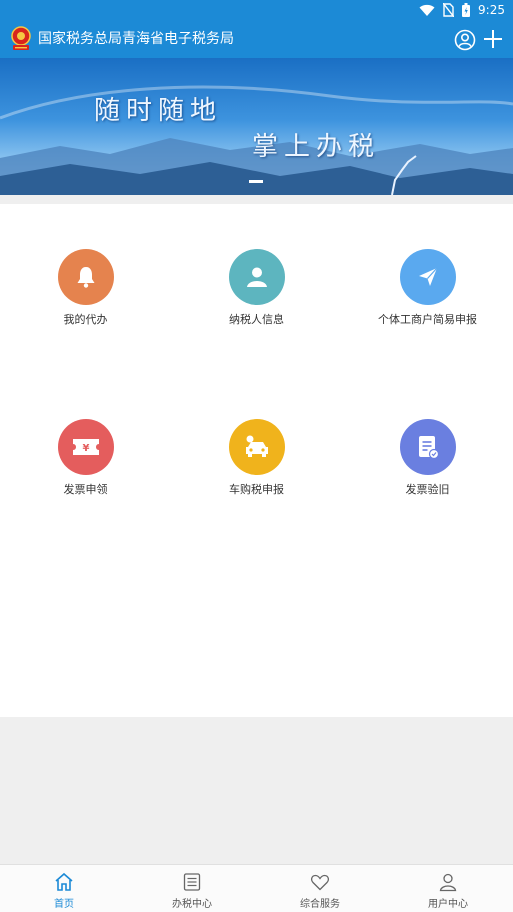 This screenshot has width=513, height=912. What do you see at coordinates (257, 277) in the screenshot?
I see `person-icon` at bounding box center [257, 277].